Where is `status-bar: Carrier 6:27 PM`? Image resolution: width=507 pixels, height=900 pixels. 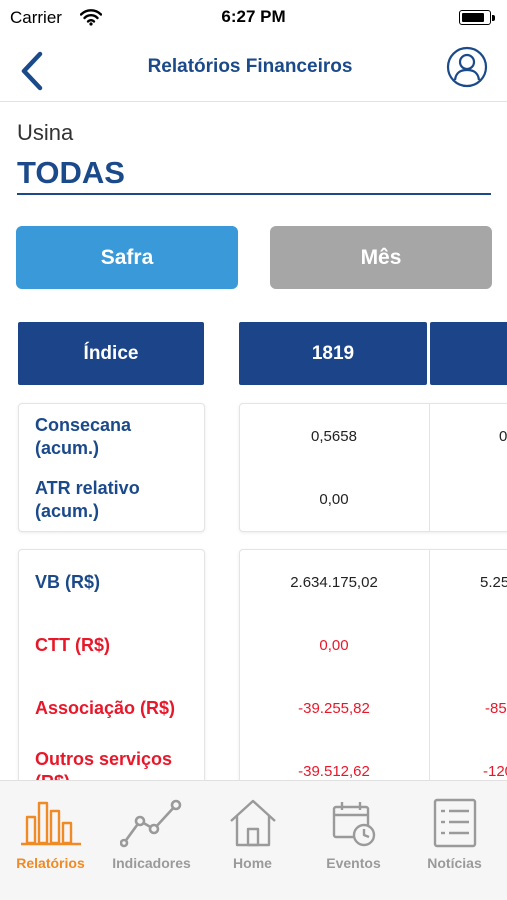 status-bar: Carrier 6:27 PM is located at coordinates (253, 18).